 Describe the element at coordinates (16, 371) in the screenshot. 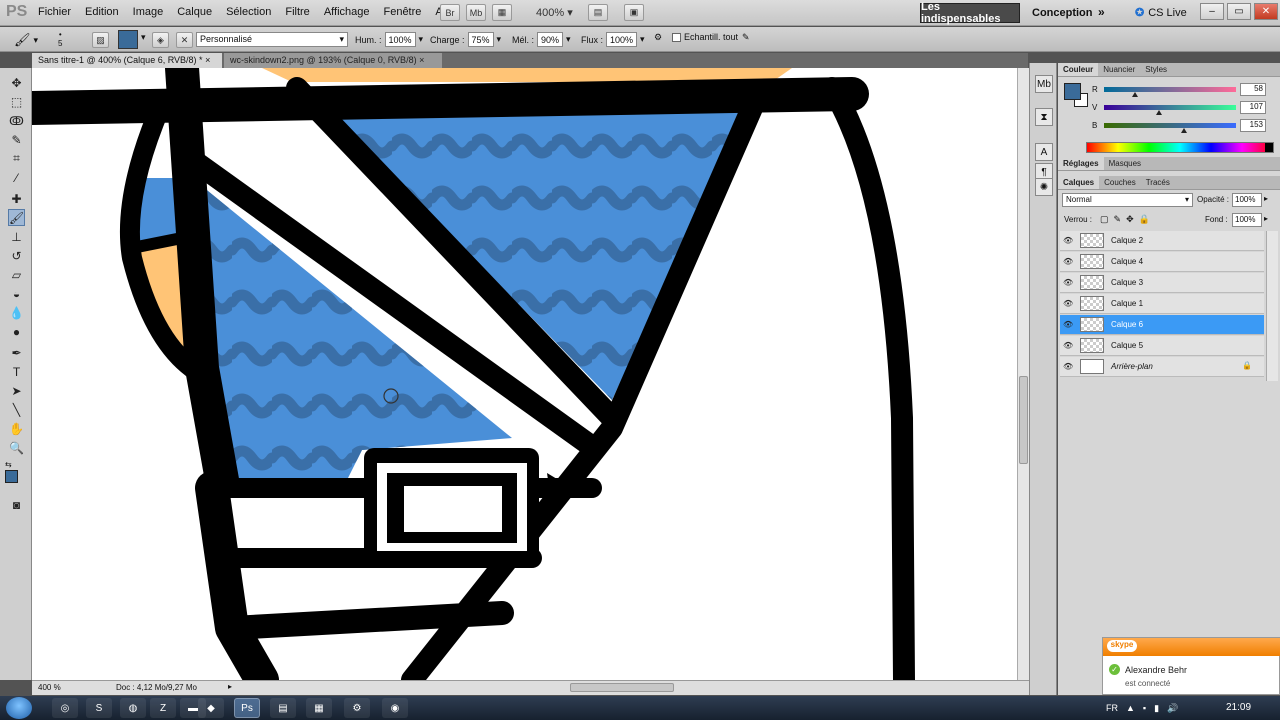

I see `type-tool-icon: T` at that location.